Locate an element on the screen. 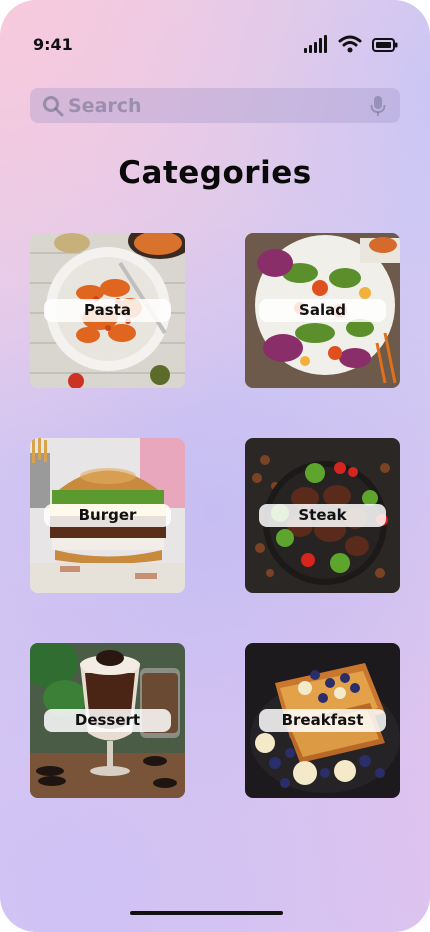 Image resolution: width=430 pixels, height=932 pixels. category-label: Dessert is located at coordinates (107, 720).